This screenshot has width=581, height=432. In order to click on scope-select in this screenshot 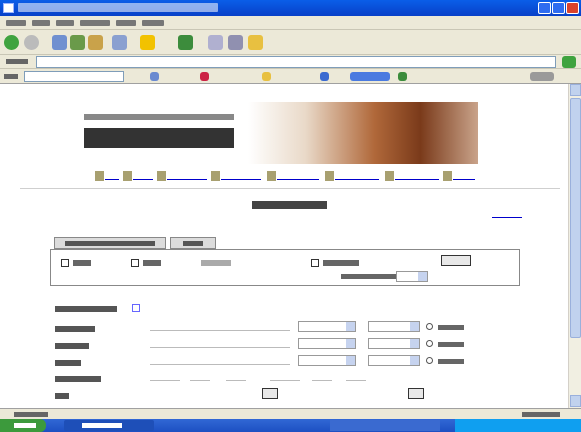, I will do `click(412, 276)`.